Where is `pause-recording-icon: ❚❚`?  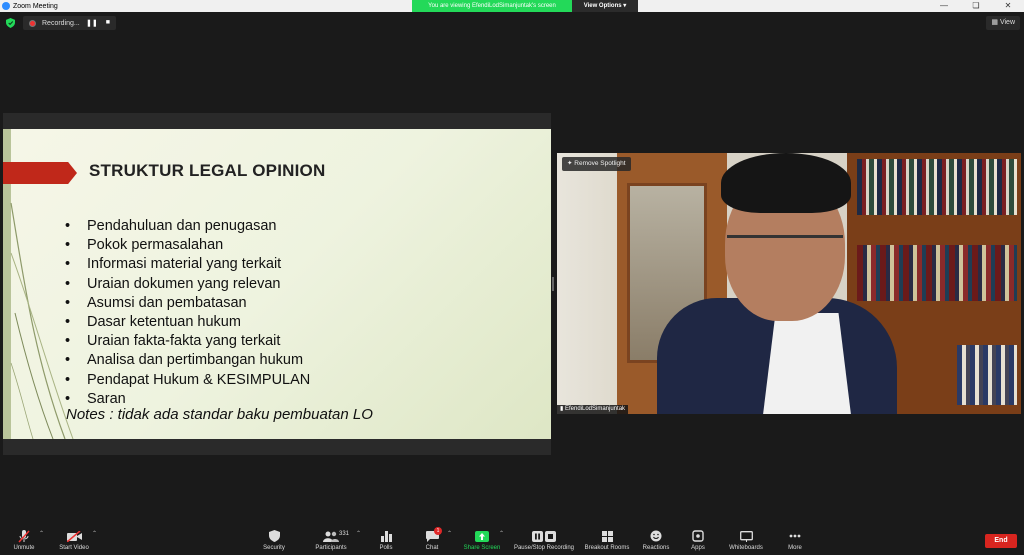 pause-recording-icon: ❚❚ is located at coordinates (92, 23).